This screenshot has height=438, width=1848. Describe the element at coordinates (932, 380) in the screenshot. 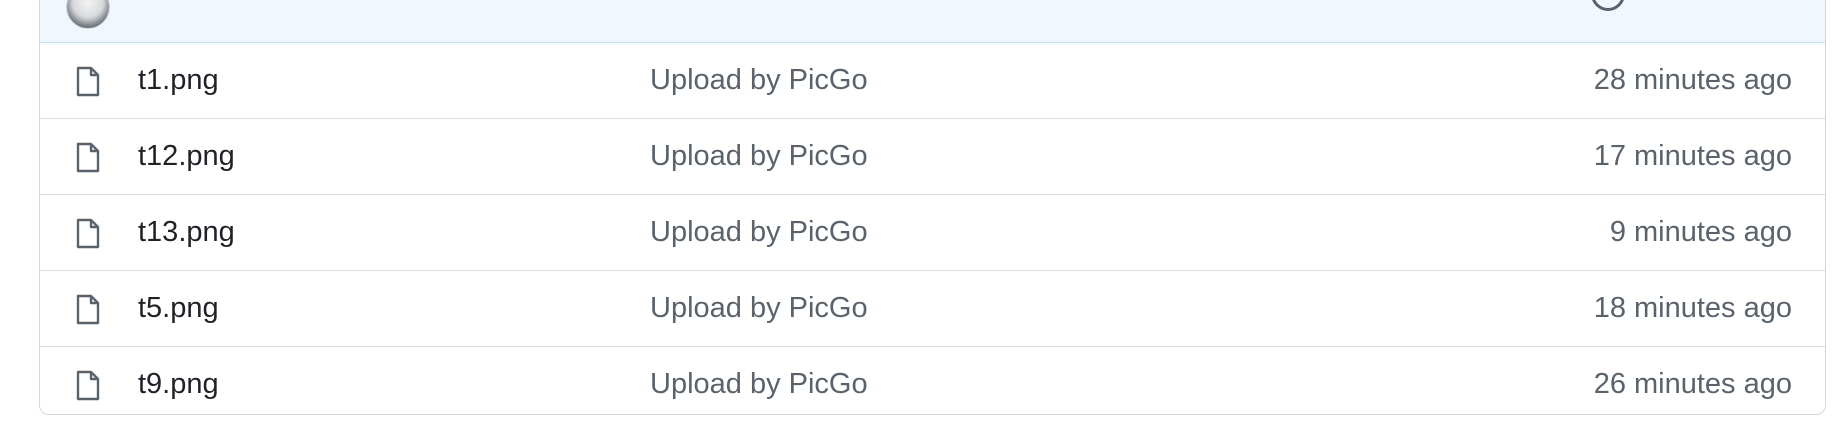

I see `table-row: t9.png Upload by PicGo 26 minutes ago` at that location.